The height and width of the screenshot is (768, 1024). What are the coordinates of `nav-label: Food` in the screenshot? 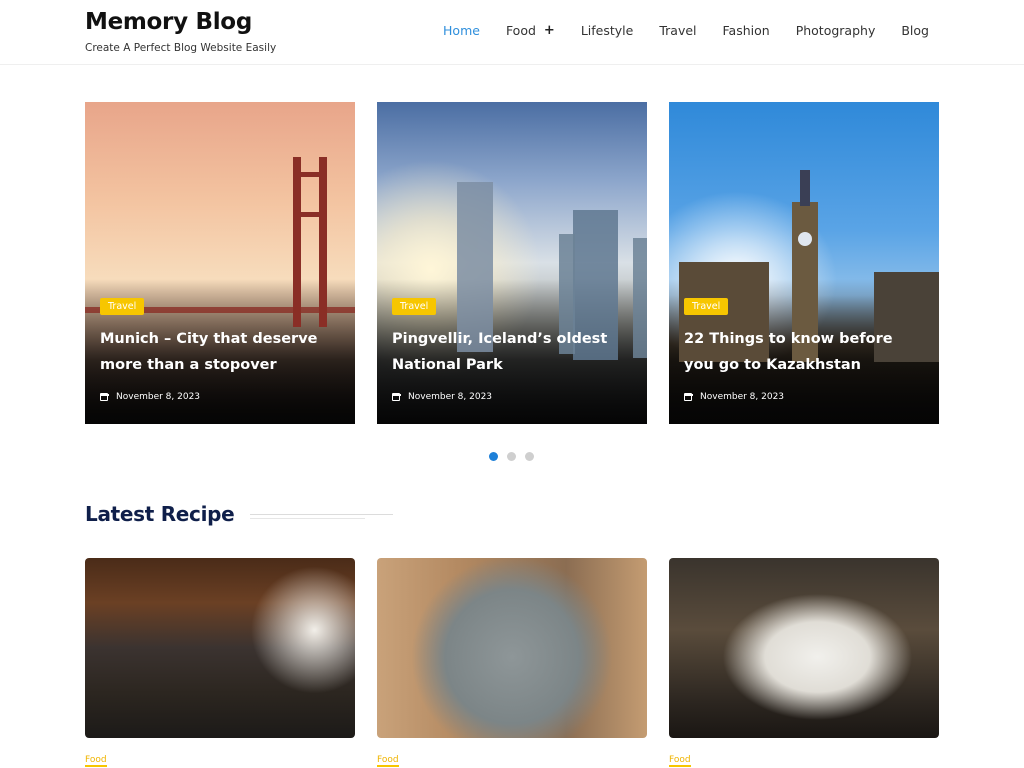 It's located at (520, 30).